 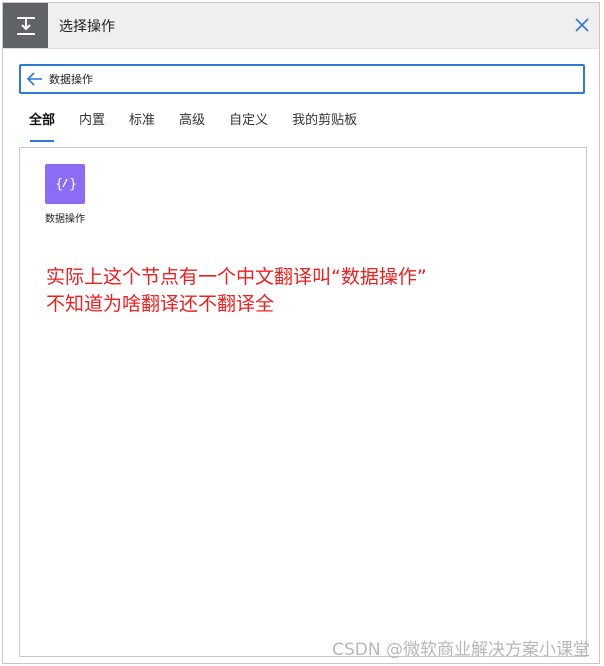 I want to click on download-tray-icon, so click(x=25, y=25).